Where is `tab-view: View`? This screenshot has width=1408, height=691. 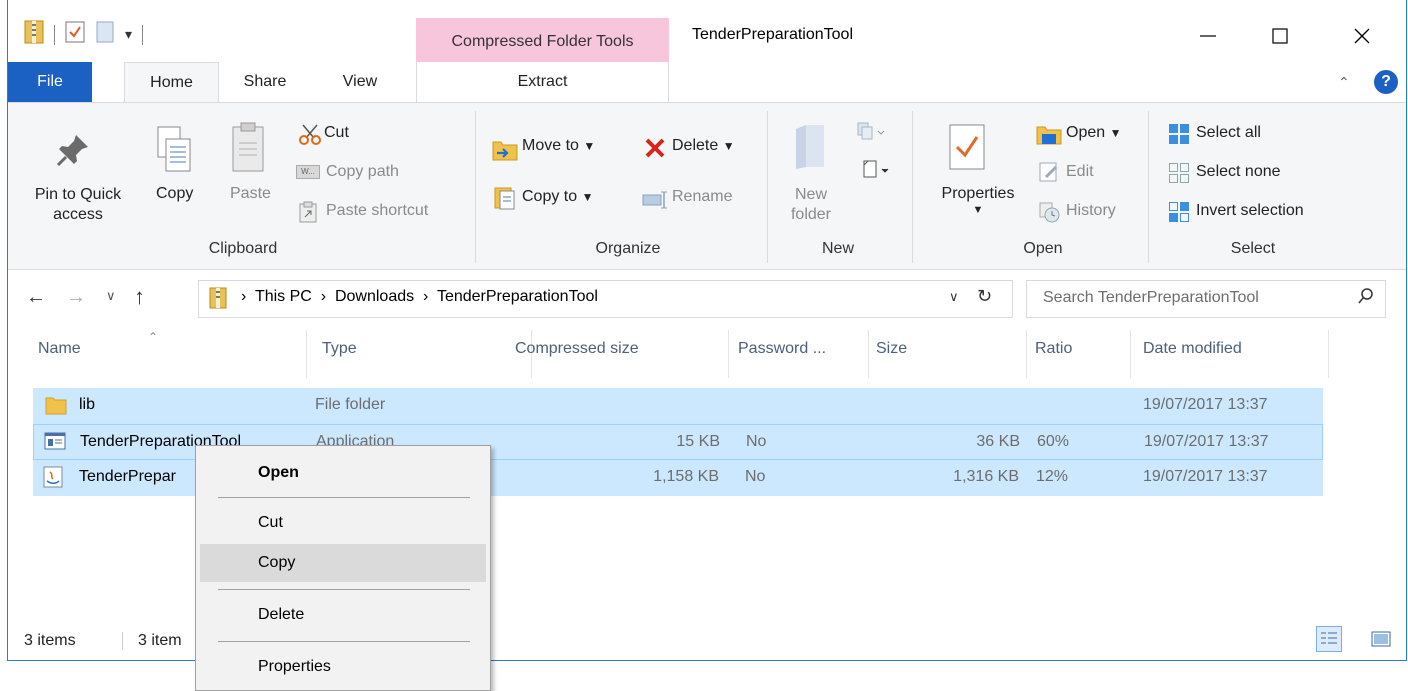 tab-view: View is located at coordinates (360, 82).